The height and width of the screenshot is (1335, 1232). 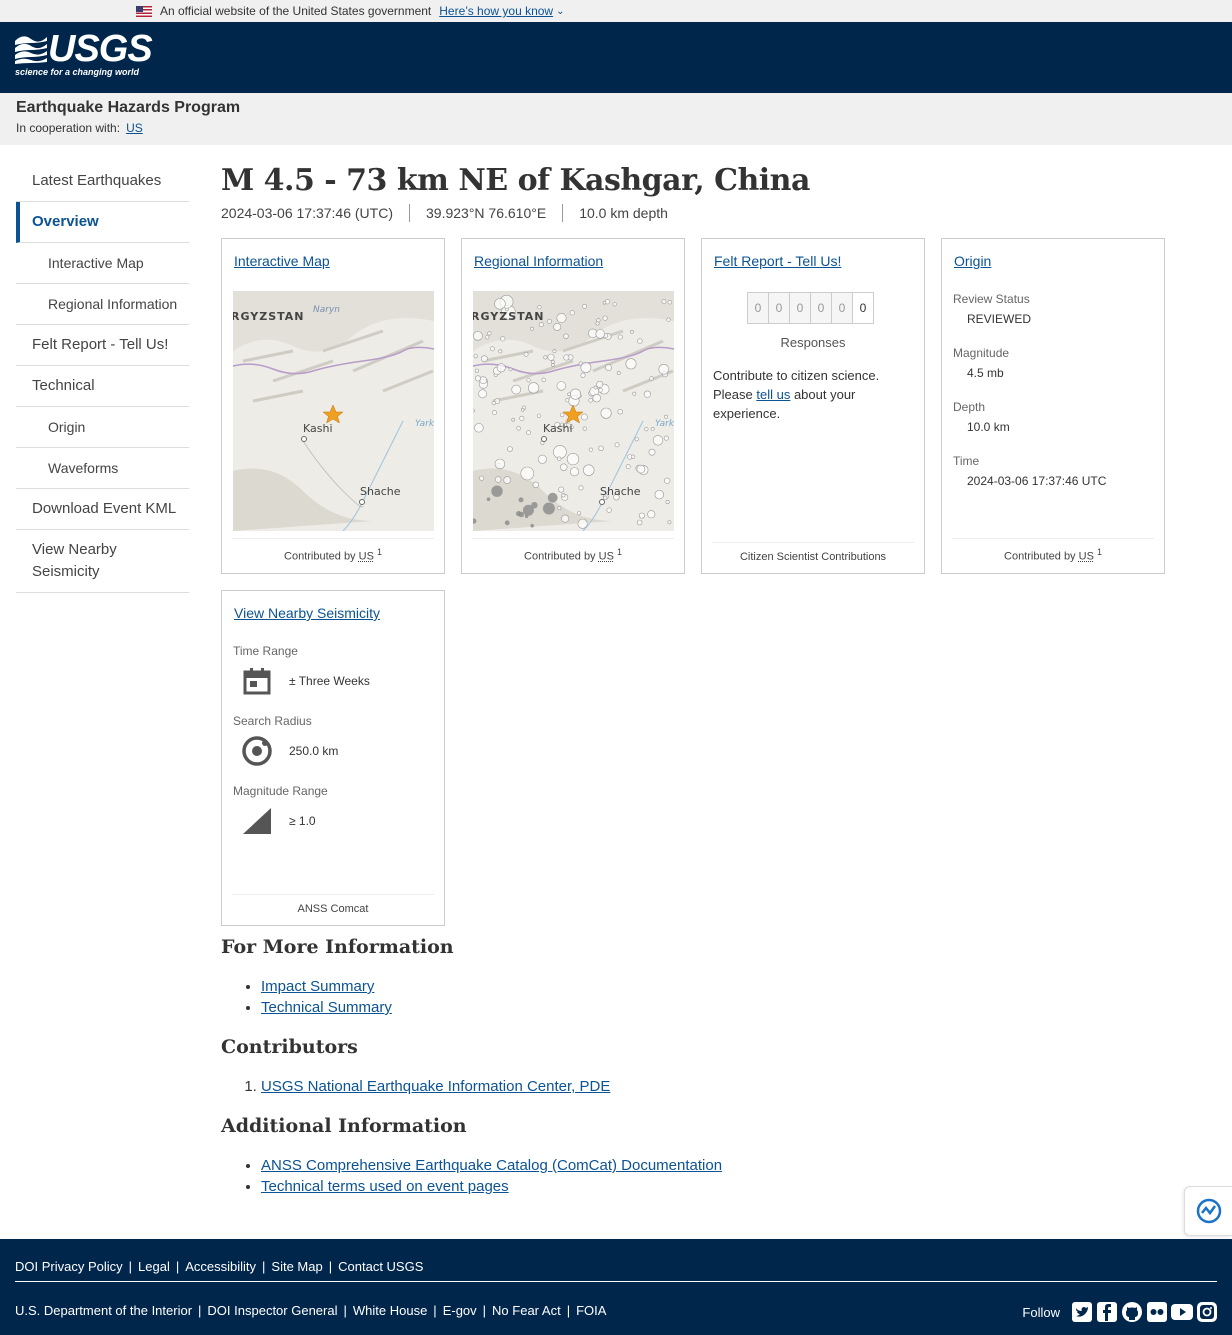 What do you see at coordinates (307, 613) in the screenshot?
I see `nearby-seismicity-link: View Nearby Seismicity` at bounding box center [307, 613].